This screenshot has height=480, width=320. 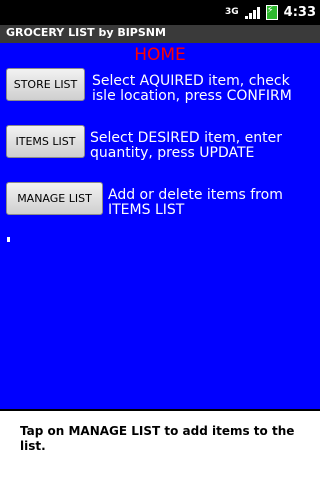 I want to click on network-3g-icon: 3G, so click(x=232, y=12).